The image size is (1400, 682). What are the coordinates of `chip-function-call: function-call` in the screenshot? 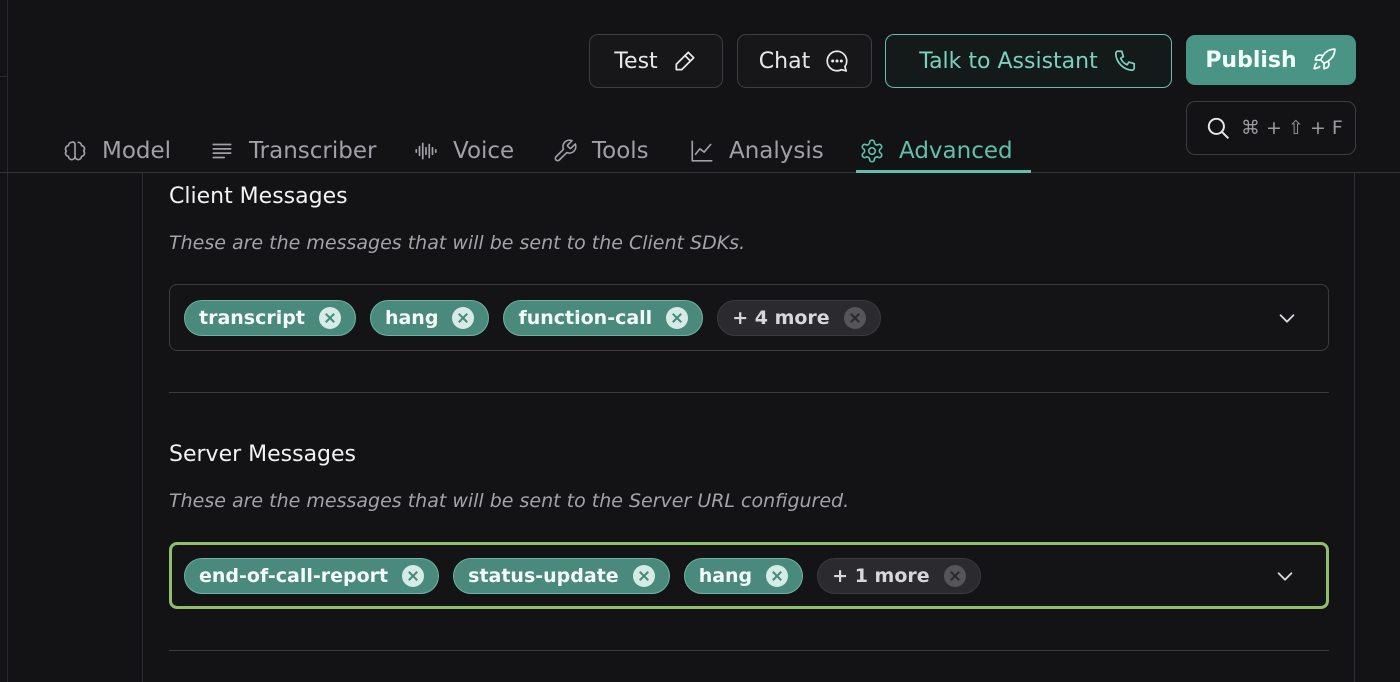 It's located at (603, 317).